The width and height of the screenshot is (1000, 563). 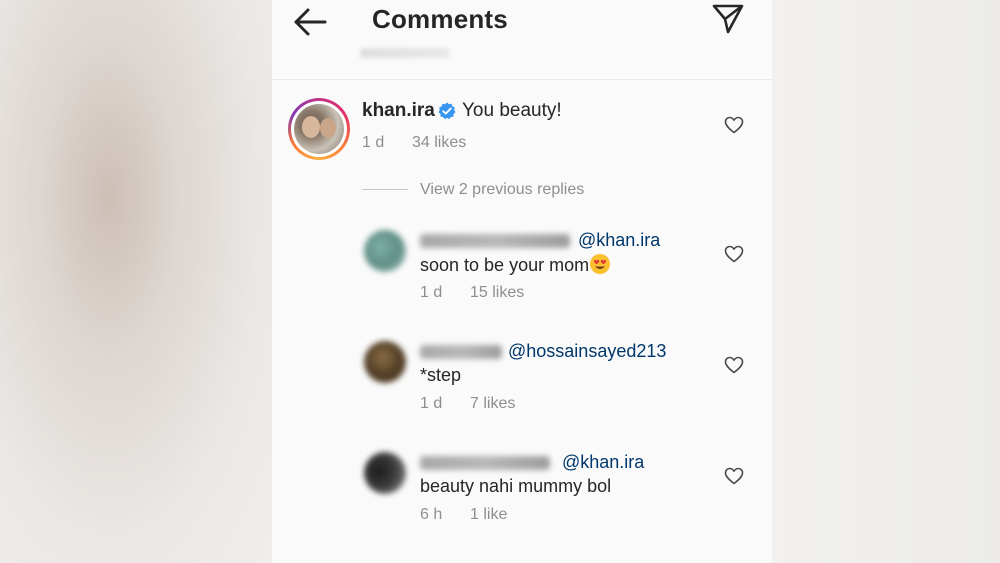 What do you see at coordinates (512, 110) in the screenshot?
I see `comment-text: You beauty!` at bounding box center [512, 110].